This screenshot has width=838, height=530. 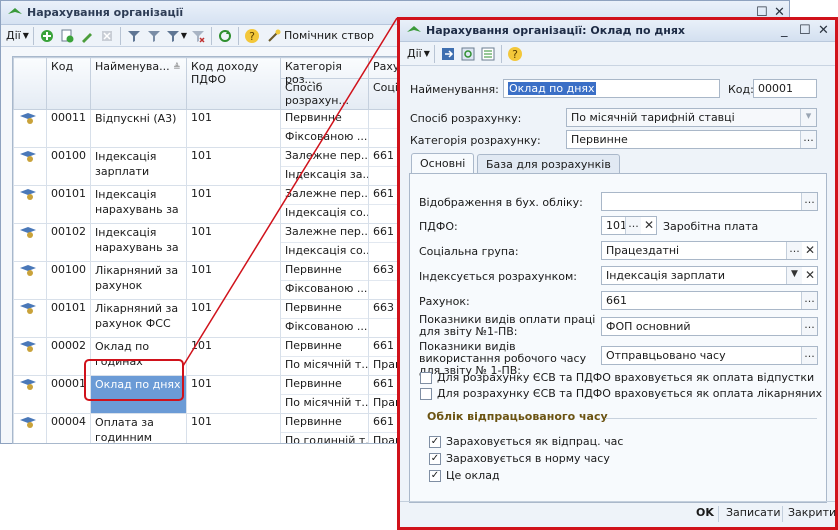 I want to click on copy-button, so click(x=67, y=36).